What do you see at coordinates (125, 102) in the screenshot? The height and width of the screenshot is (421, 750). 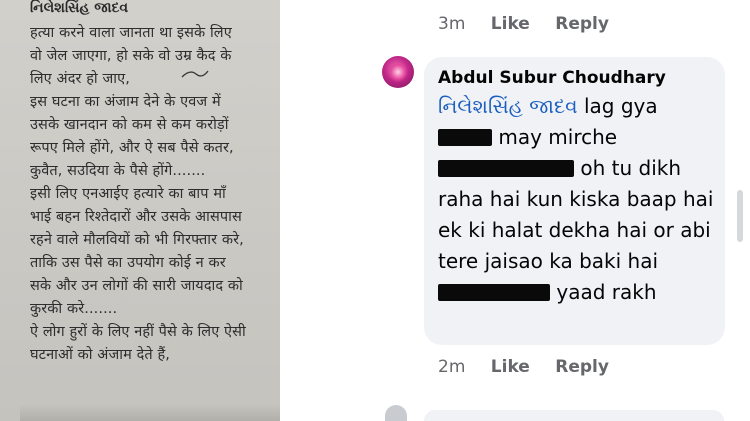 I see `note-line: इस घटना का अंजाम देने के एवज में` at bounding box center [125, 102].